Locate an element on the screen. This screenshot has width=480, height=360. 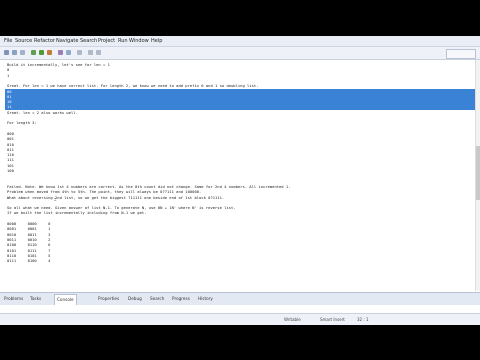
status-writable: Writable is located at coordinates (292, 319).